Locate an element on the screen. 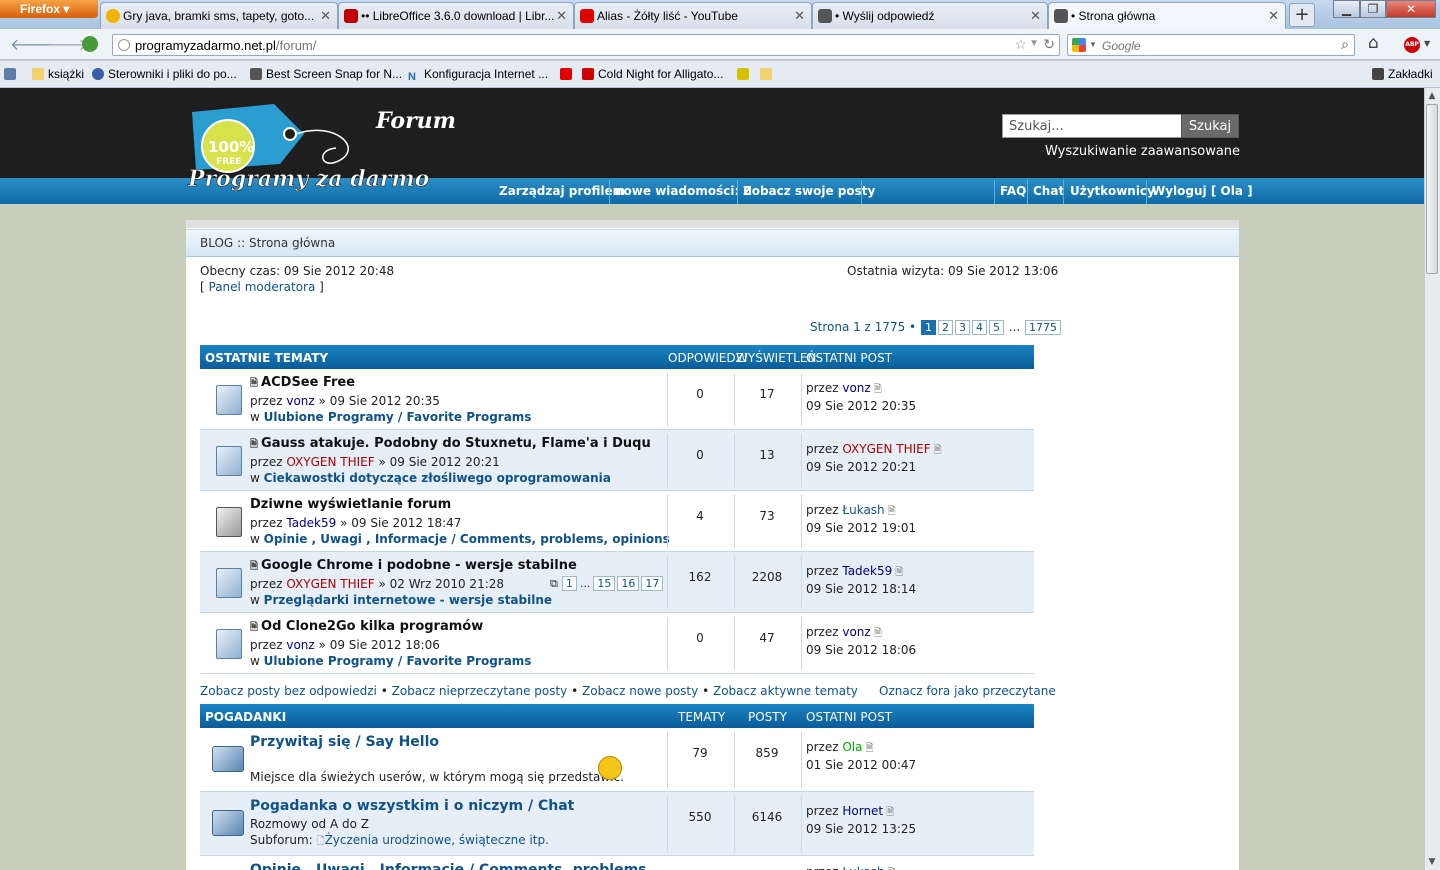 The image size is (1440, 870). bookmark-youtube is located at coordinates (568, 74).